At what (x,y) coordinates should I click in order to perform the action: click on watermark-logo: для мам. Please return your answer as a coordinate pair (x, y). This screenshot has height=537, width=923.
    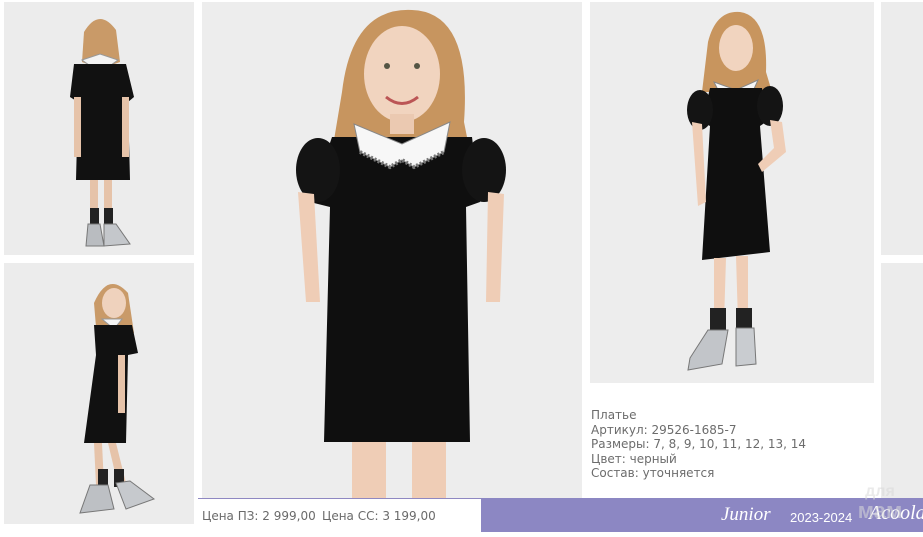
    Looking at the image, I should click on (880, 504).